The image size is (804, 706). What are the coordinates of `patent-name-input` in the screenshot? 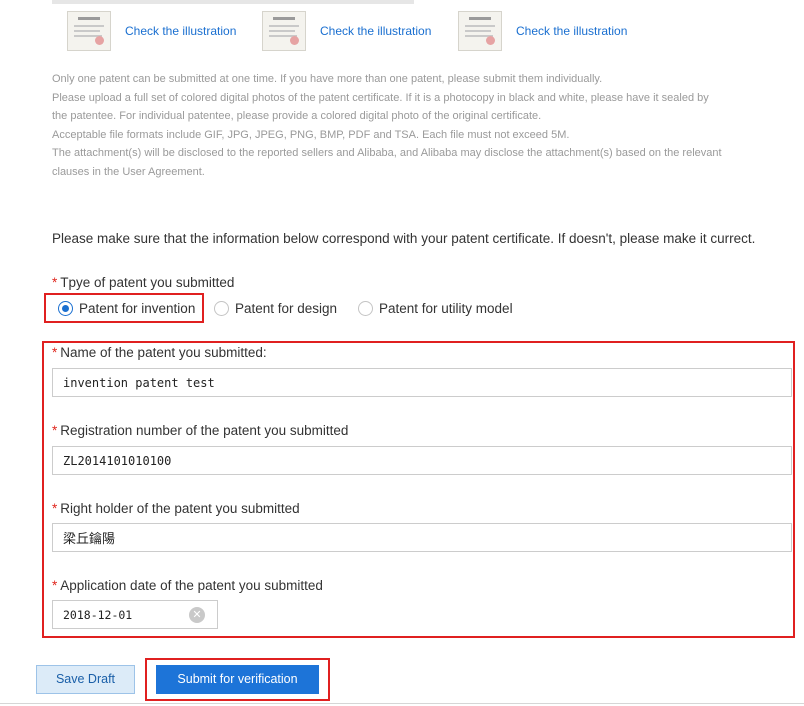 It's located at (422, 382).